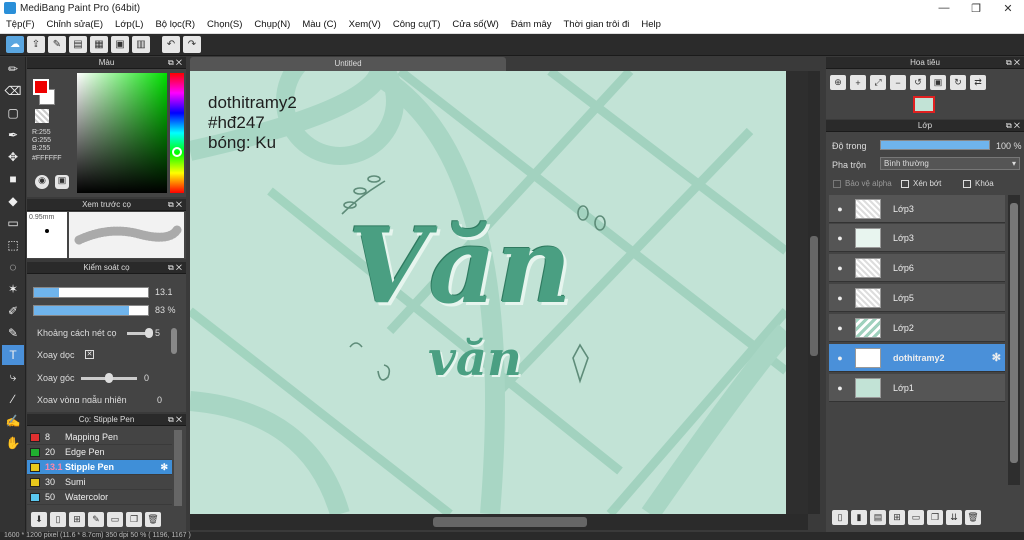  I want to click on operation-tool-icon: ⤷, so click(13, 377).